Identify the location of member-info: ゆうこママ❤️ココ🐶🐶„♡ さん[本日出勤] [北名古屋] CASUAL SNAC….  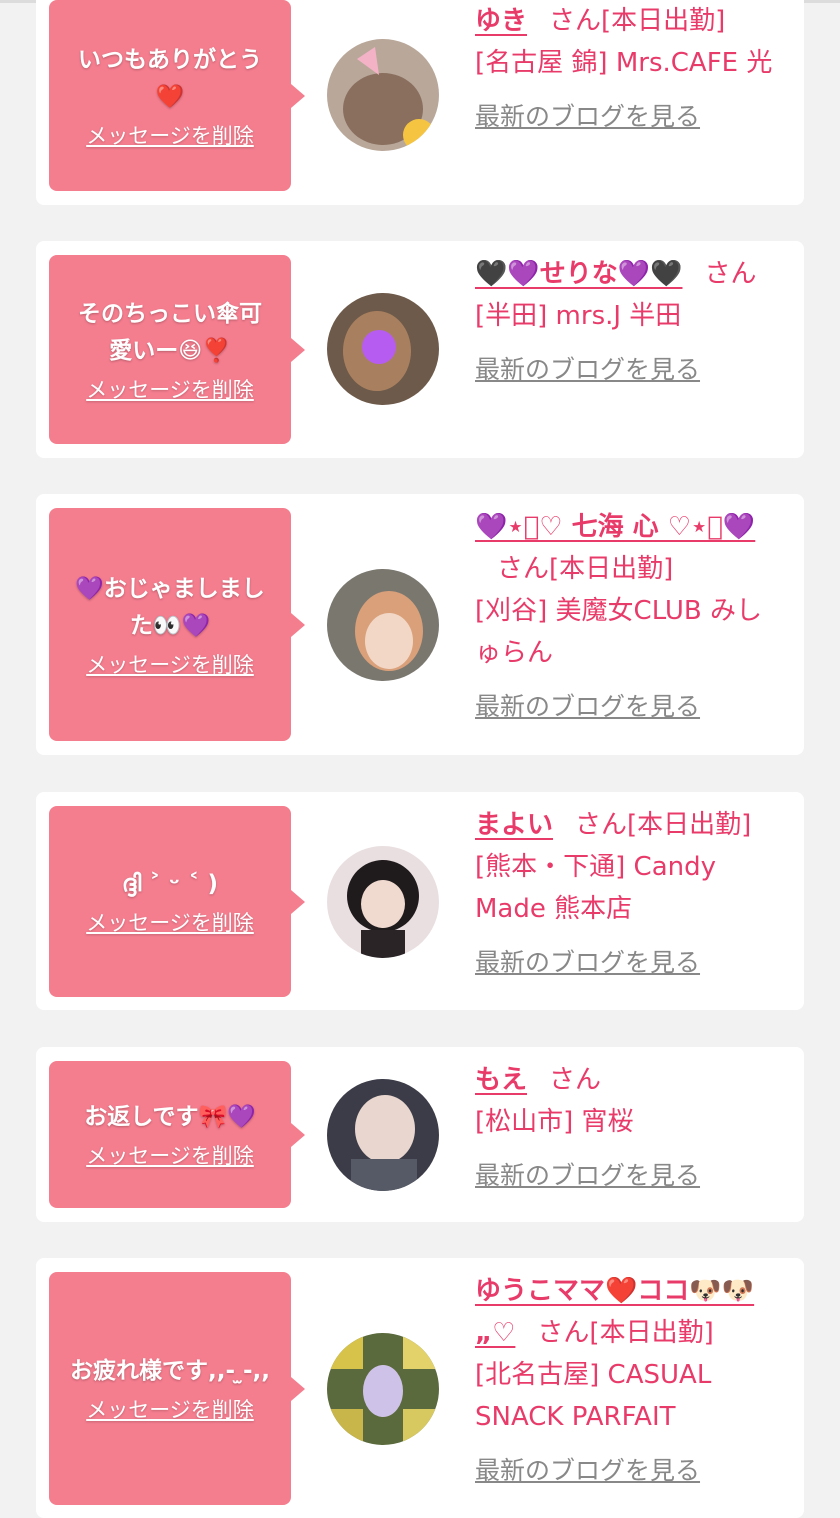
(631, 1381).